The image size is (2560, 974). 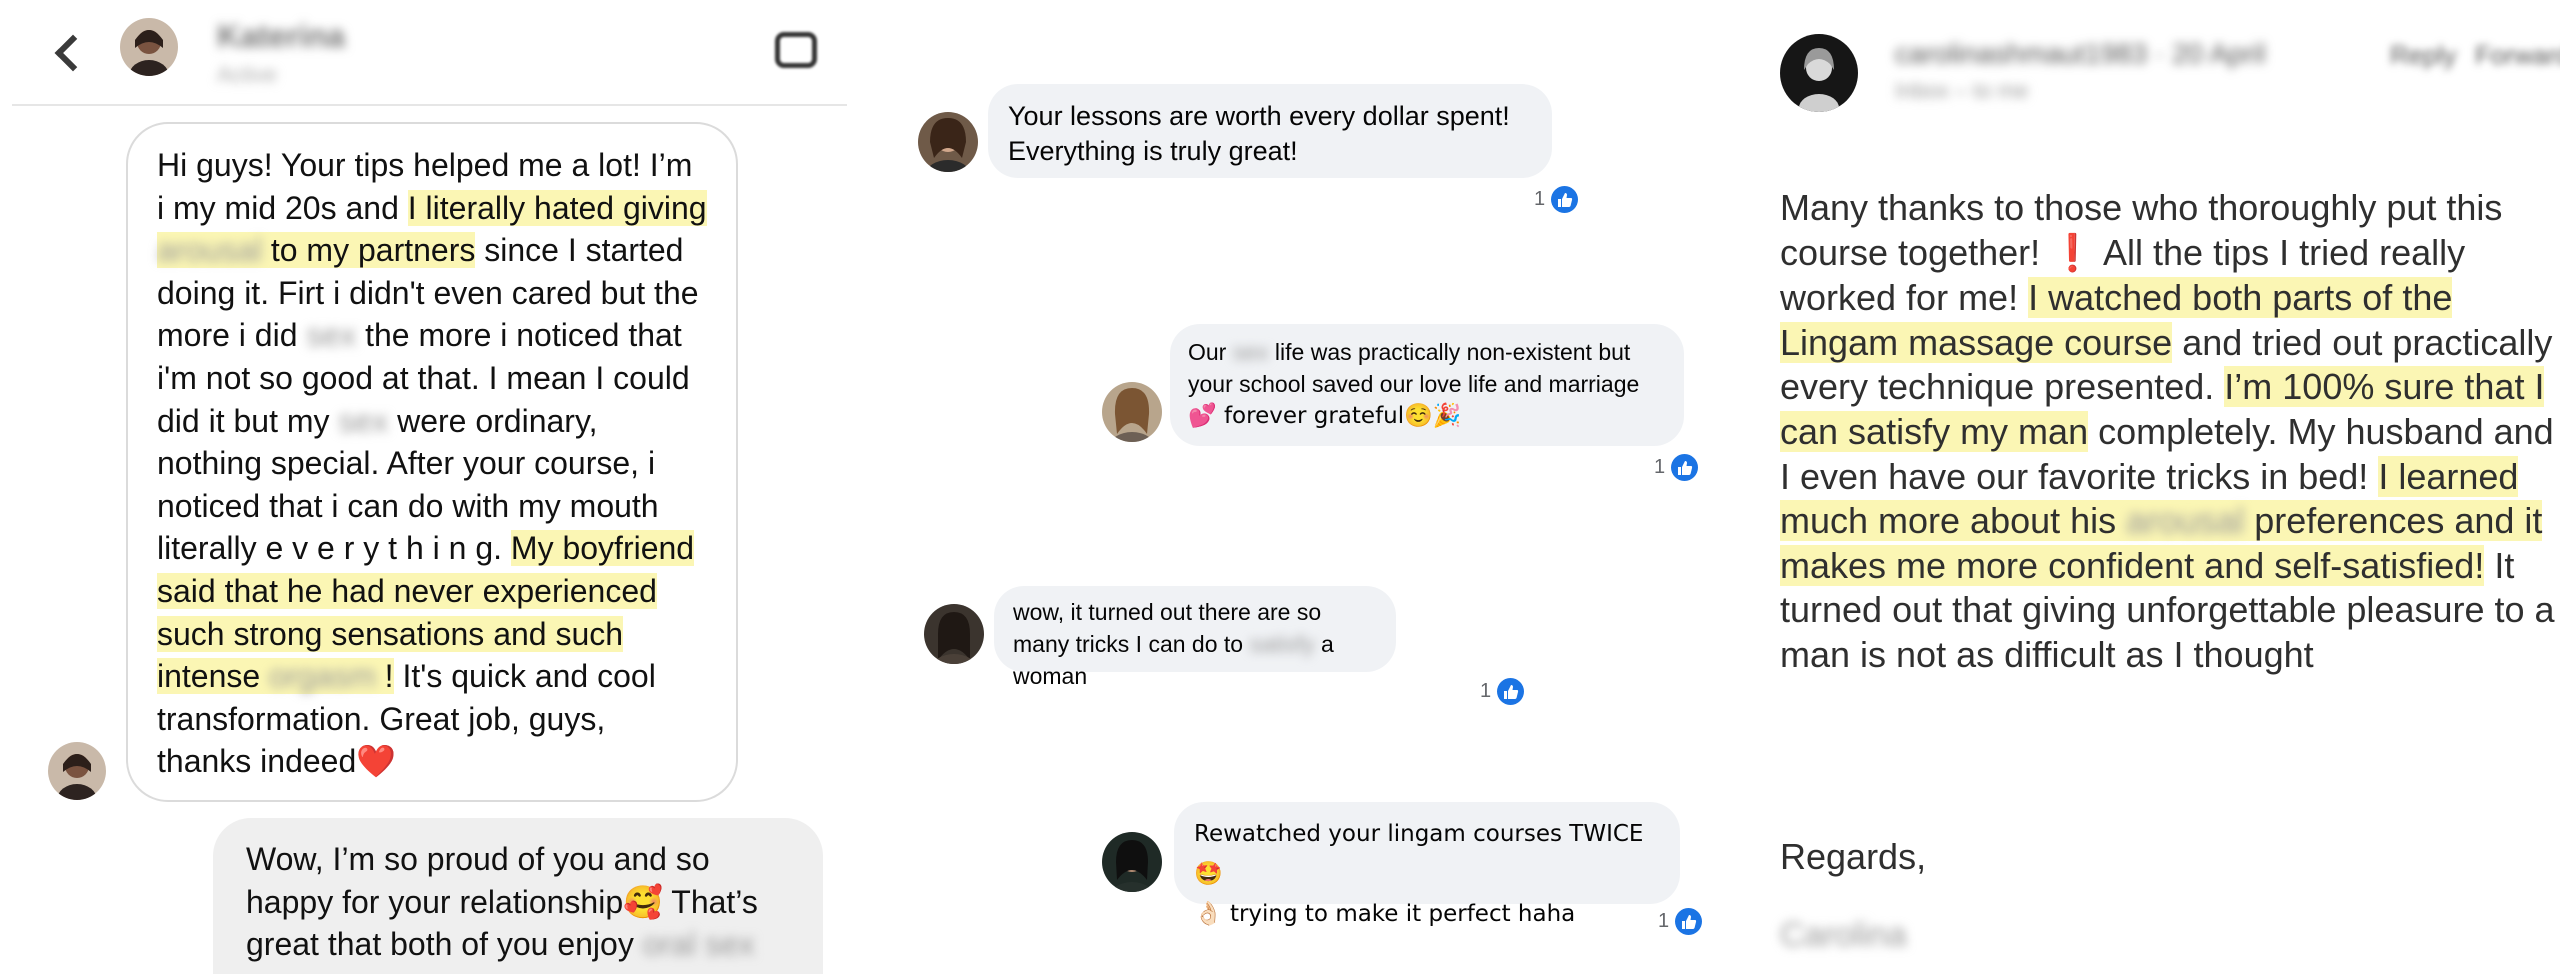 I want to click on reply-button: Reply, so click(x=2423, y=55).